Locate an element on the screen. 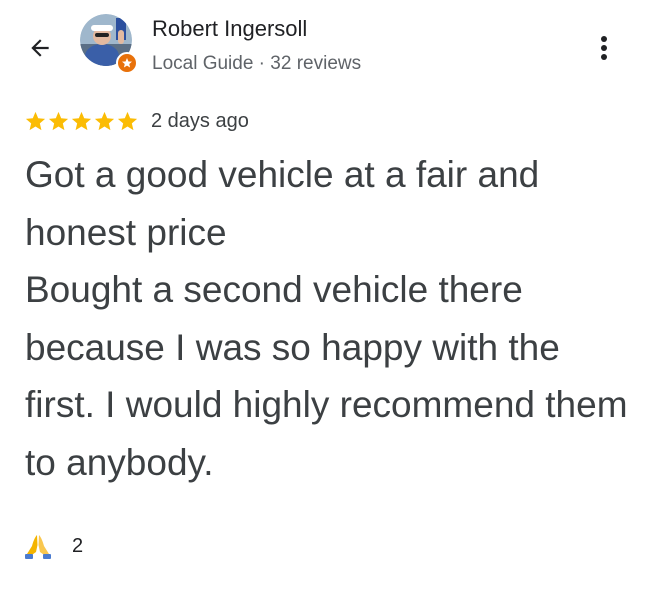 The height and width of the screenshot is (600, 648). more-options-button is located at coordinates (604, 48).